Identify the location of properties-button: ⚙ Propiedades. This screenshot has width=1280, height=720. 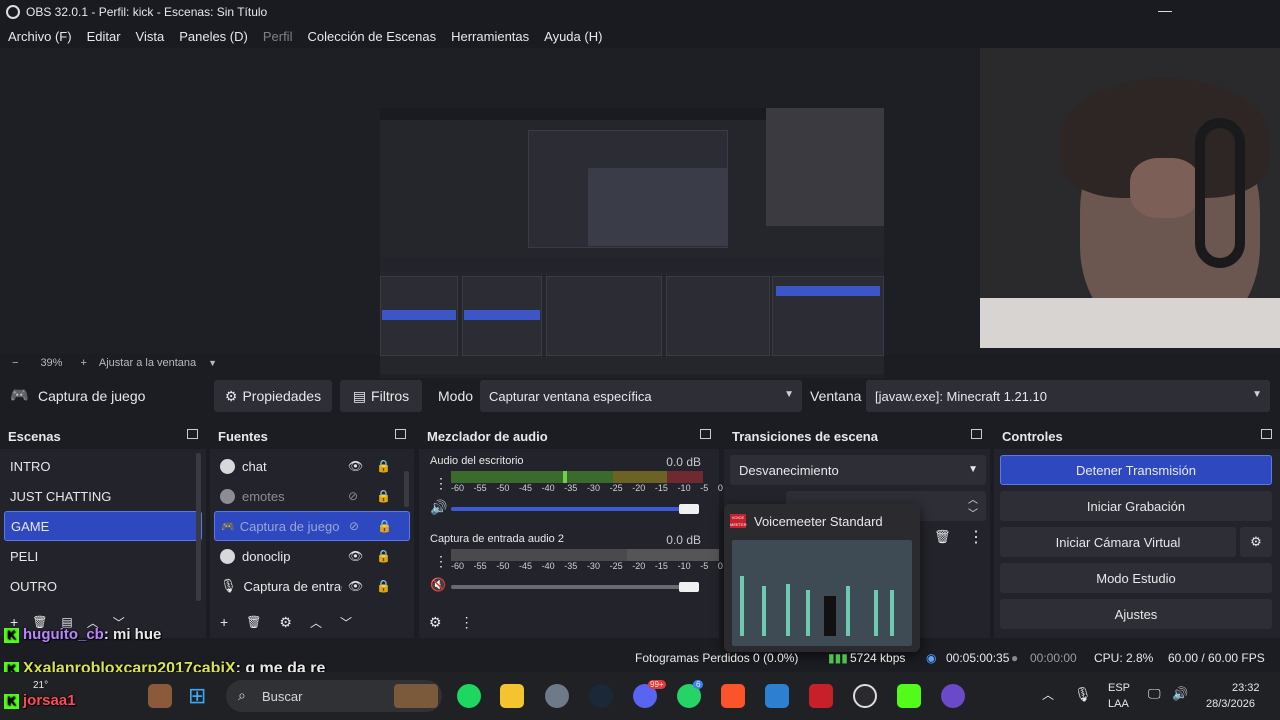
(273, 396).